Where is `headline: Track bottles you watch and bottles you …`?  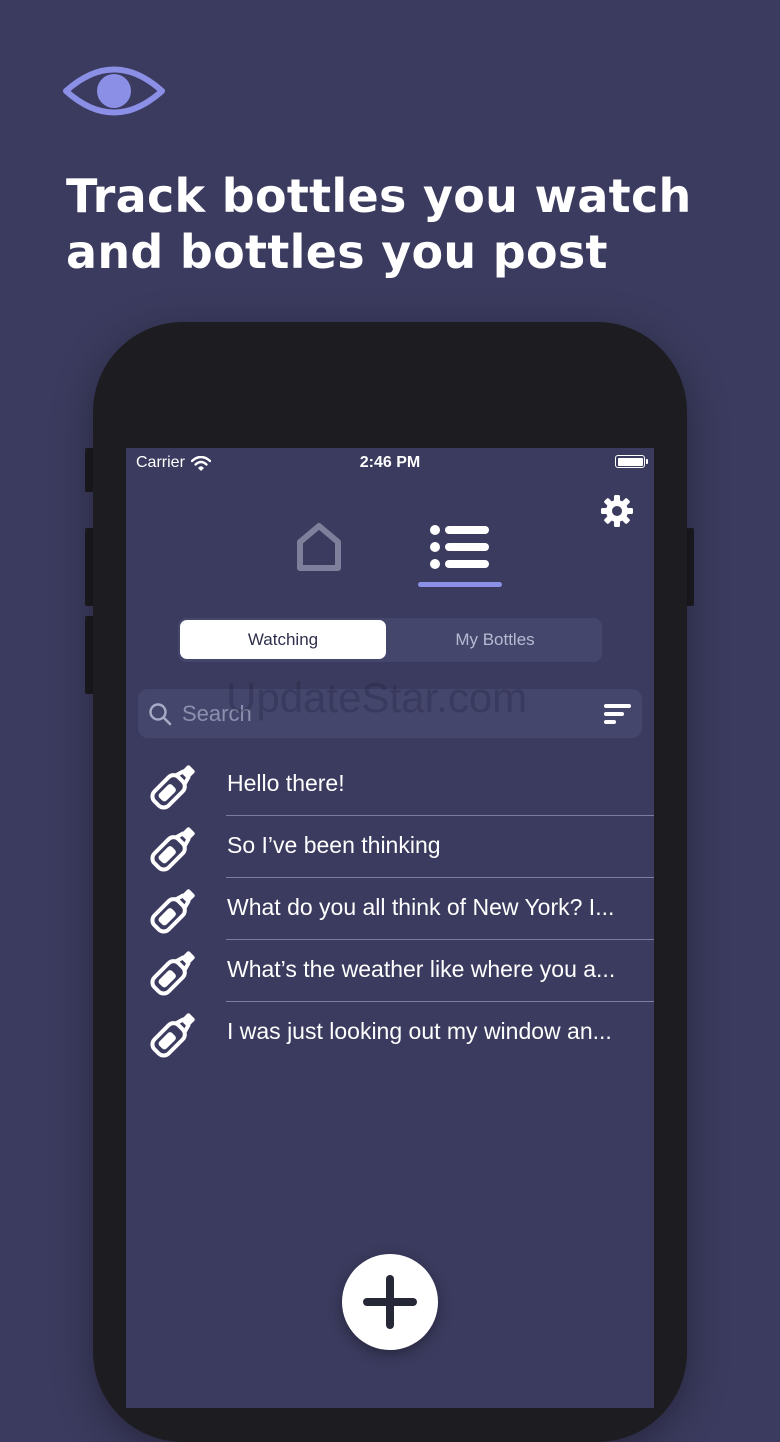 headline: Track bottles you watch and bottles you … is located at coordinates (406, 224).